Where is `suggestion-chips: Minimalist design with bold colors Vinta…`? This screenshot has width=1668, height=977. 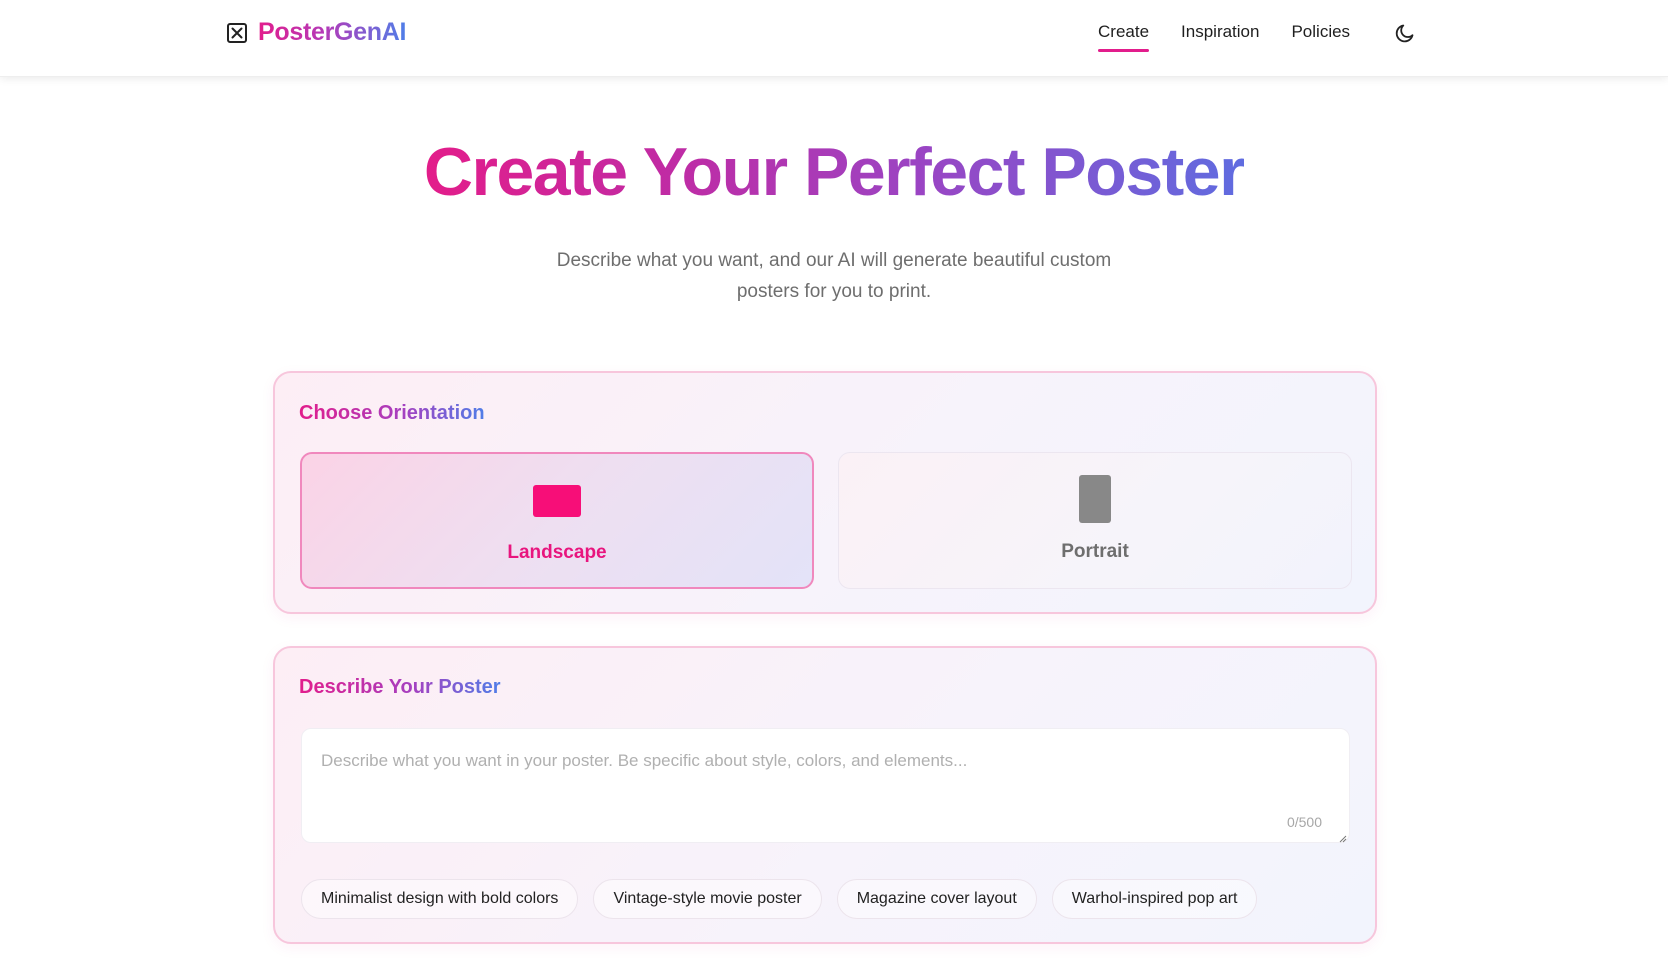
suggestion-chips: Minimalist design with bold colors Vinta… is located at coordinates (786, 899).